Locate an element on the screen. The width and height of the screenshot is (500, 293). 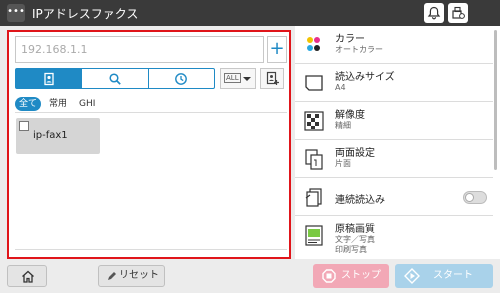
resolution-icon is located at coordinates (314, 121).